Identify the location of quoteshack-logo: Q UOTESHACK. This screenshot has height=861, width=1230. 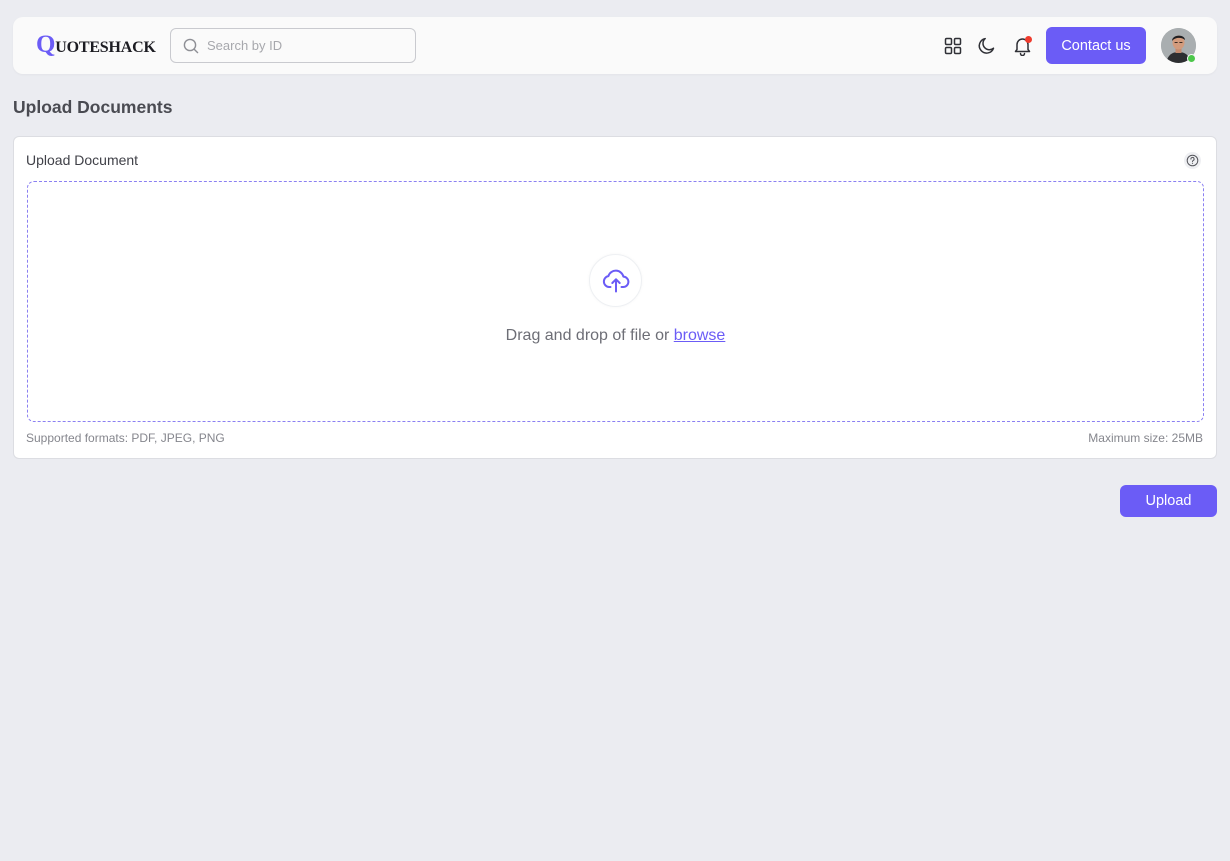
(96, 45).